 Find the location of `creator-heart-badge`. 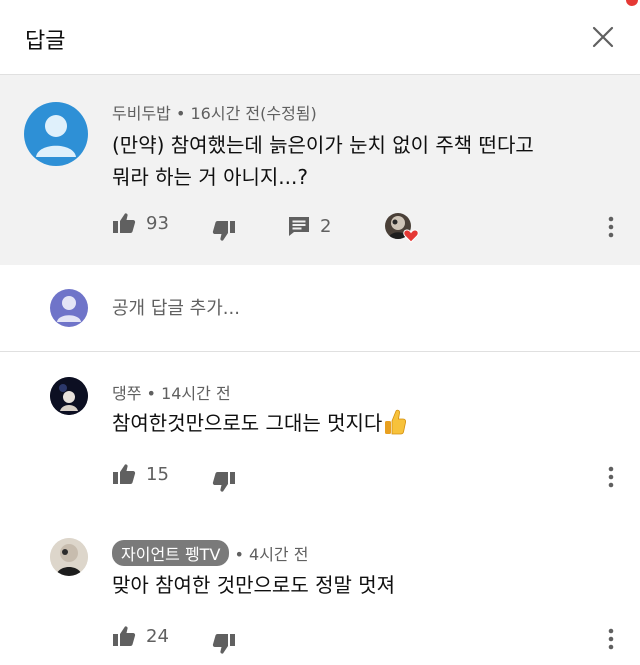

creator-heart-badge is located at coordinates (403, 229).